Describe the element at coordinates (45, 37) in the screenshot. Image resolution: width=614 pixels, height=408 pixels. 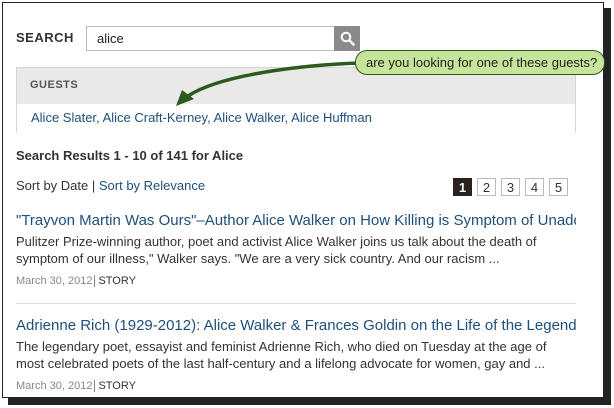
I see `search-label: SEARCH` at that location.